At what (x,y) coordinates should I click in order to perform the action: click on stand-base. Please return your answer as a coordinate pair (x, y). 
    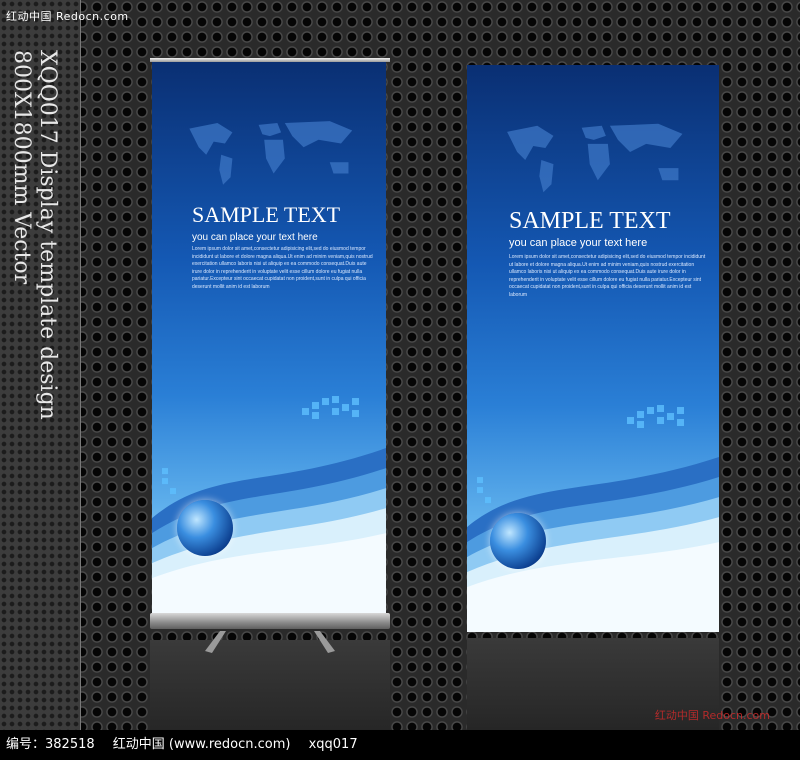
    Looking at the image, I should click on (270, 621).